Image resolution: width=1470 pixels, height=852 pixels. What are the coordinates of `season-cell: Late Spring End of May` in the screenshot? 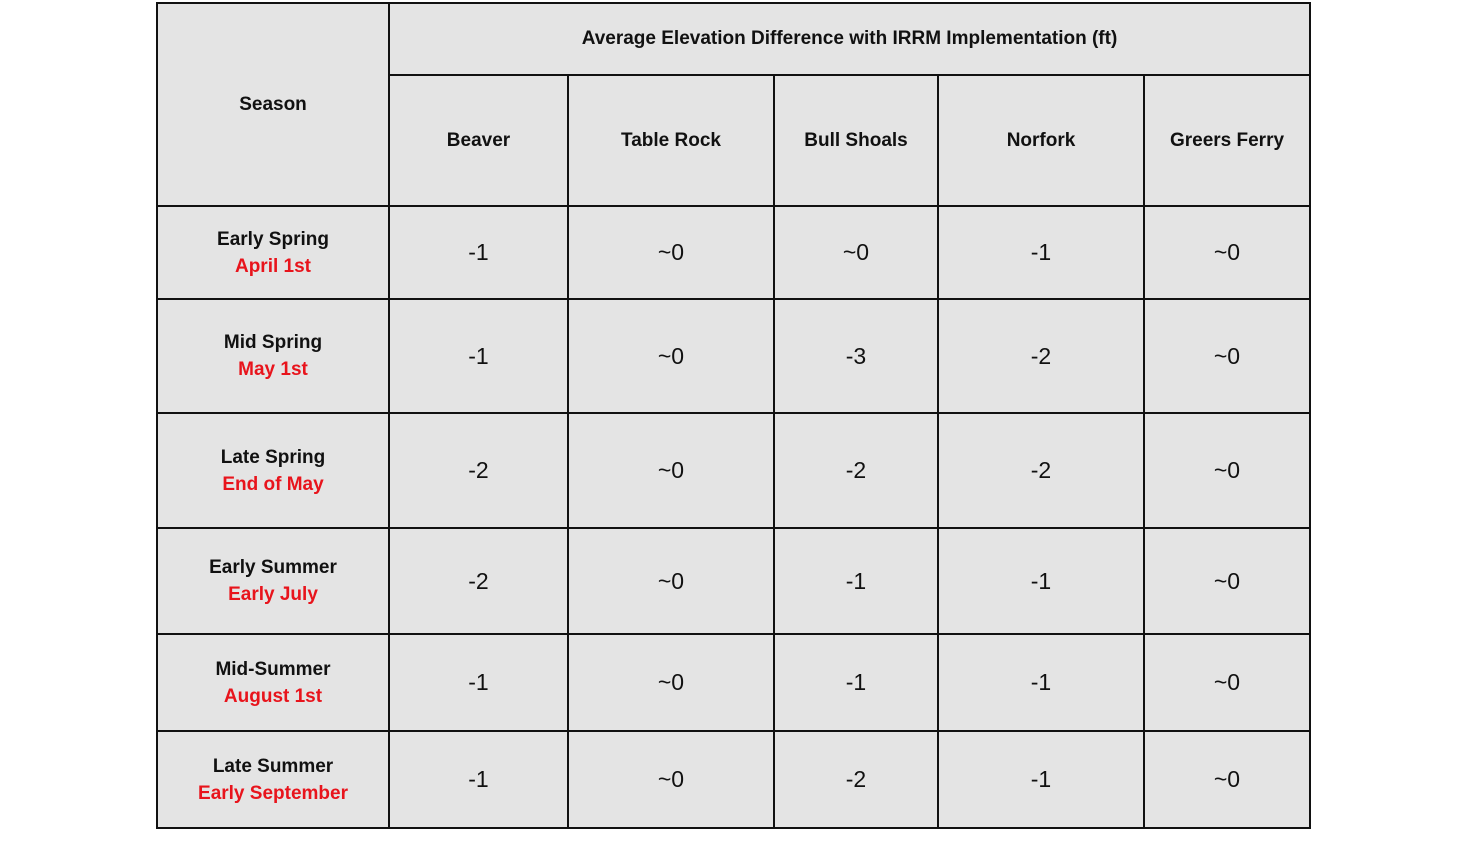 It's located at (273, 470).